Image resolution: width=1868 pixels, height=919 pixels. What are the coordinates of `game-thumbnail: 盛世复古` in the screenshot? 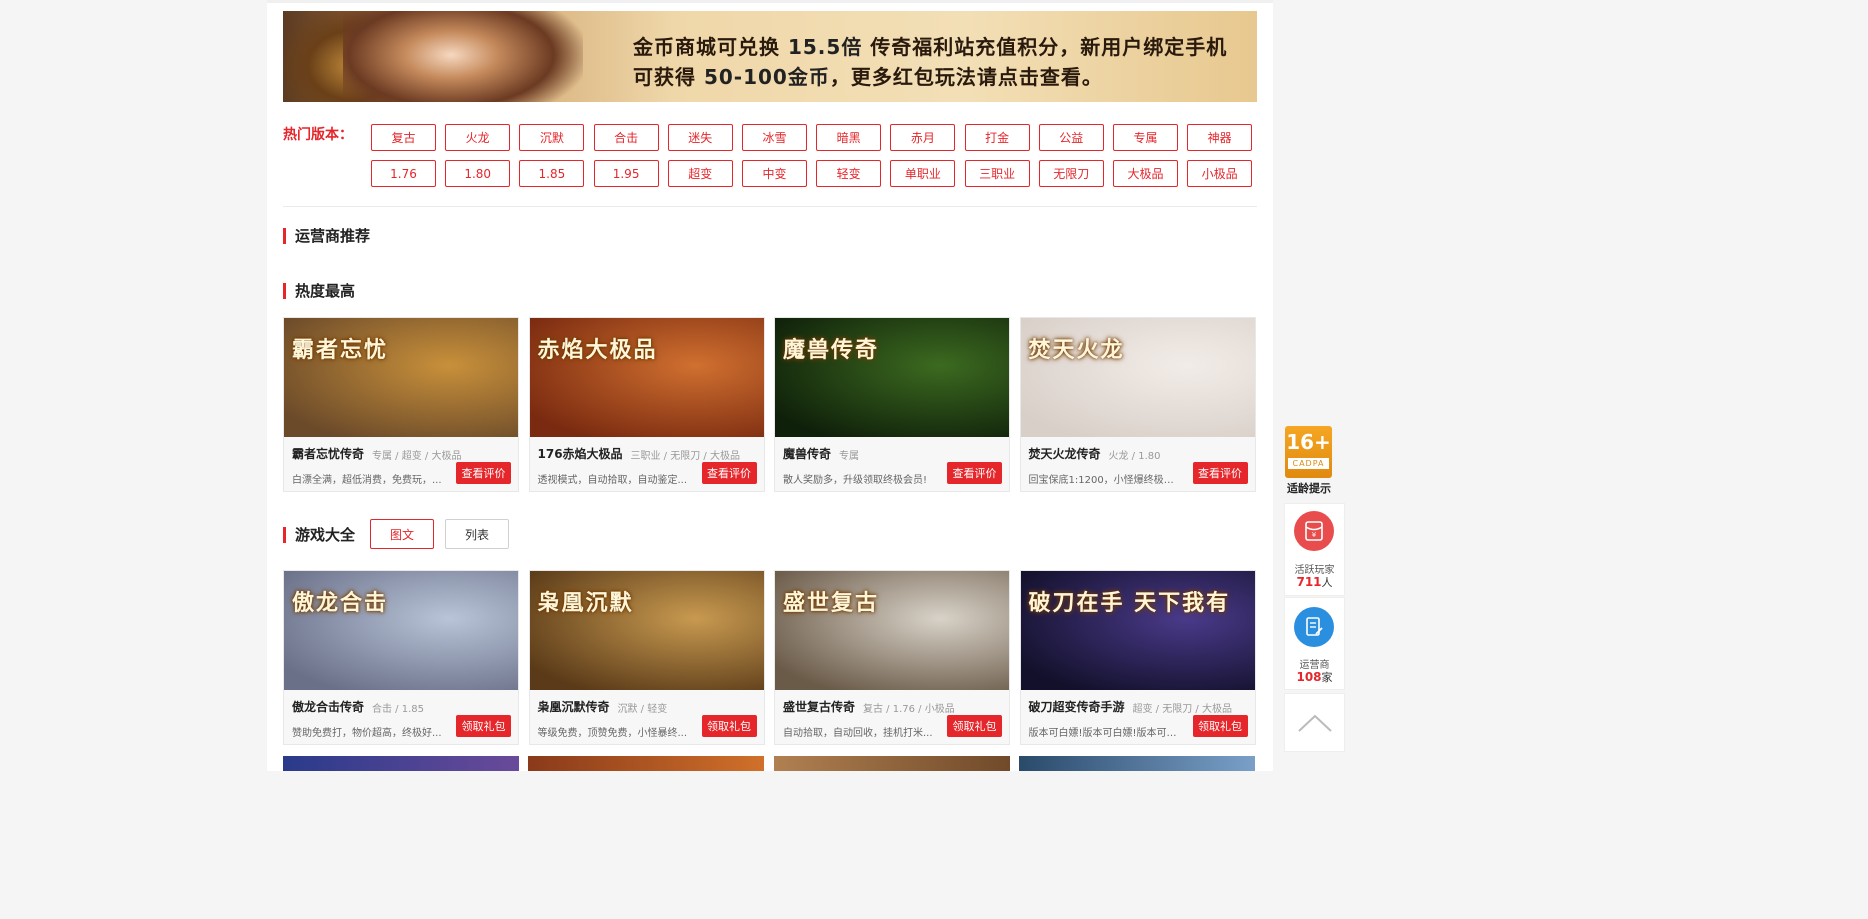 It's located at (892, 630).